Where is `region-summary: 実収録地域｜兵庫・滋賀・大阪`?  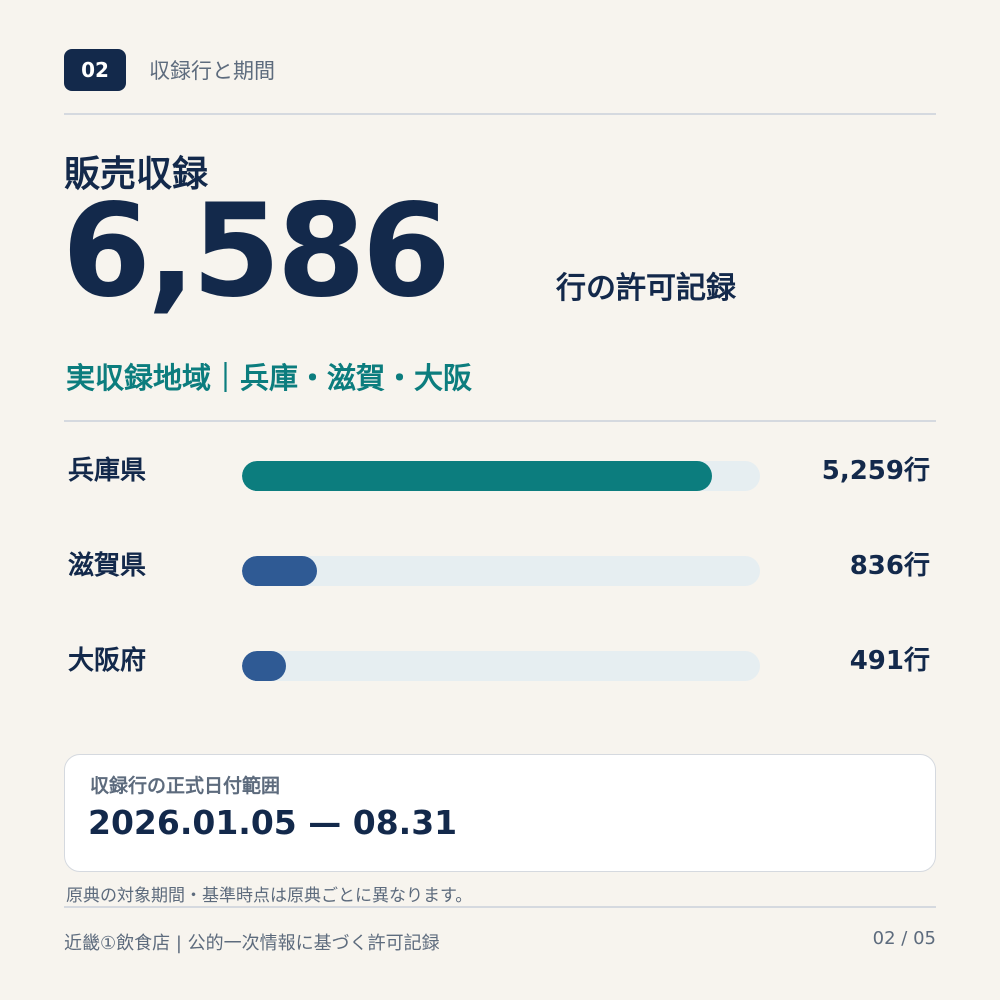
region-summary: 実収録地域｜兵庫・滋賀・大阪 is located at coordinates (269, 378).